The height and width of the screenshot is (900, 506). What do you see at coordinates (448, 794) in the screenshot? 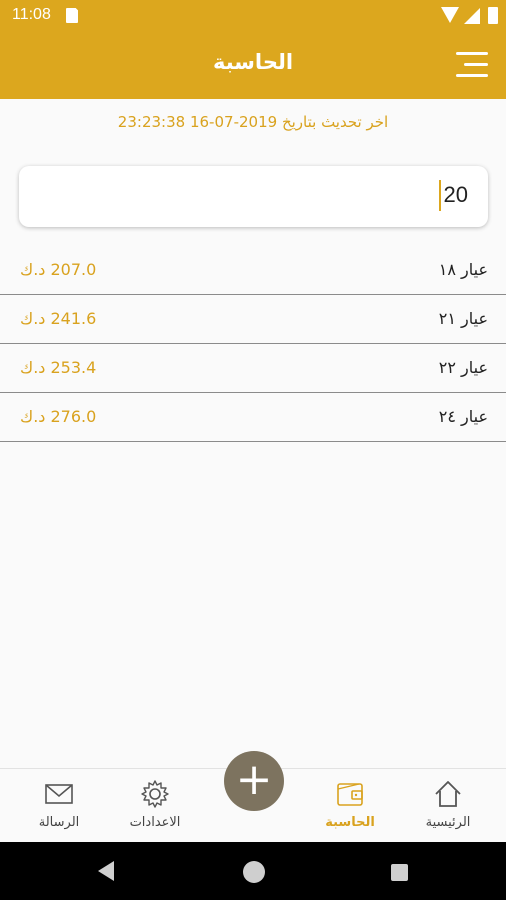
I see `home-icon` at bounding box center [448, 794].